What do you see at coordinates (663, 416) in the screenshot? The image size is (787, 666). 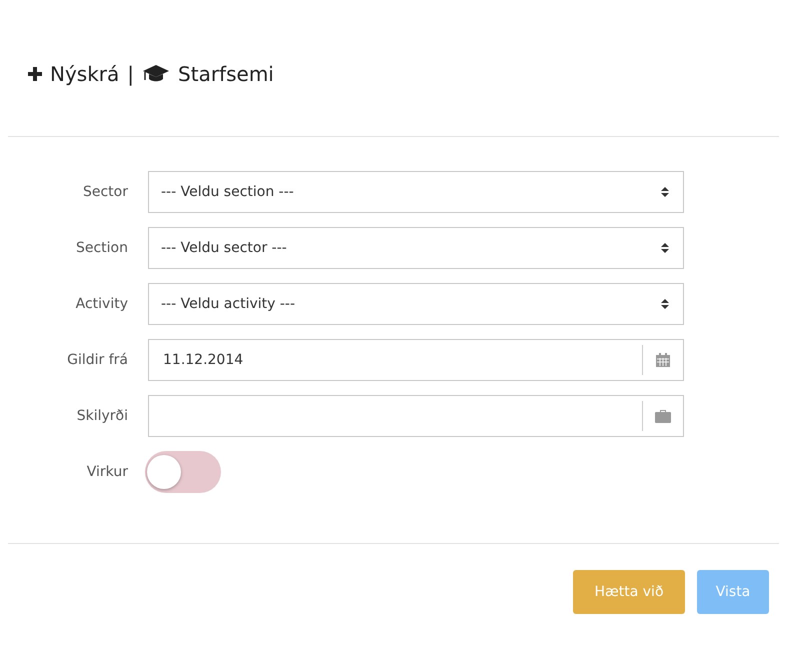 I see `briefcase-icon` at bounding box center [663, 416].